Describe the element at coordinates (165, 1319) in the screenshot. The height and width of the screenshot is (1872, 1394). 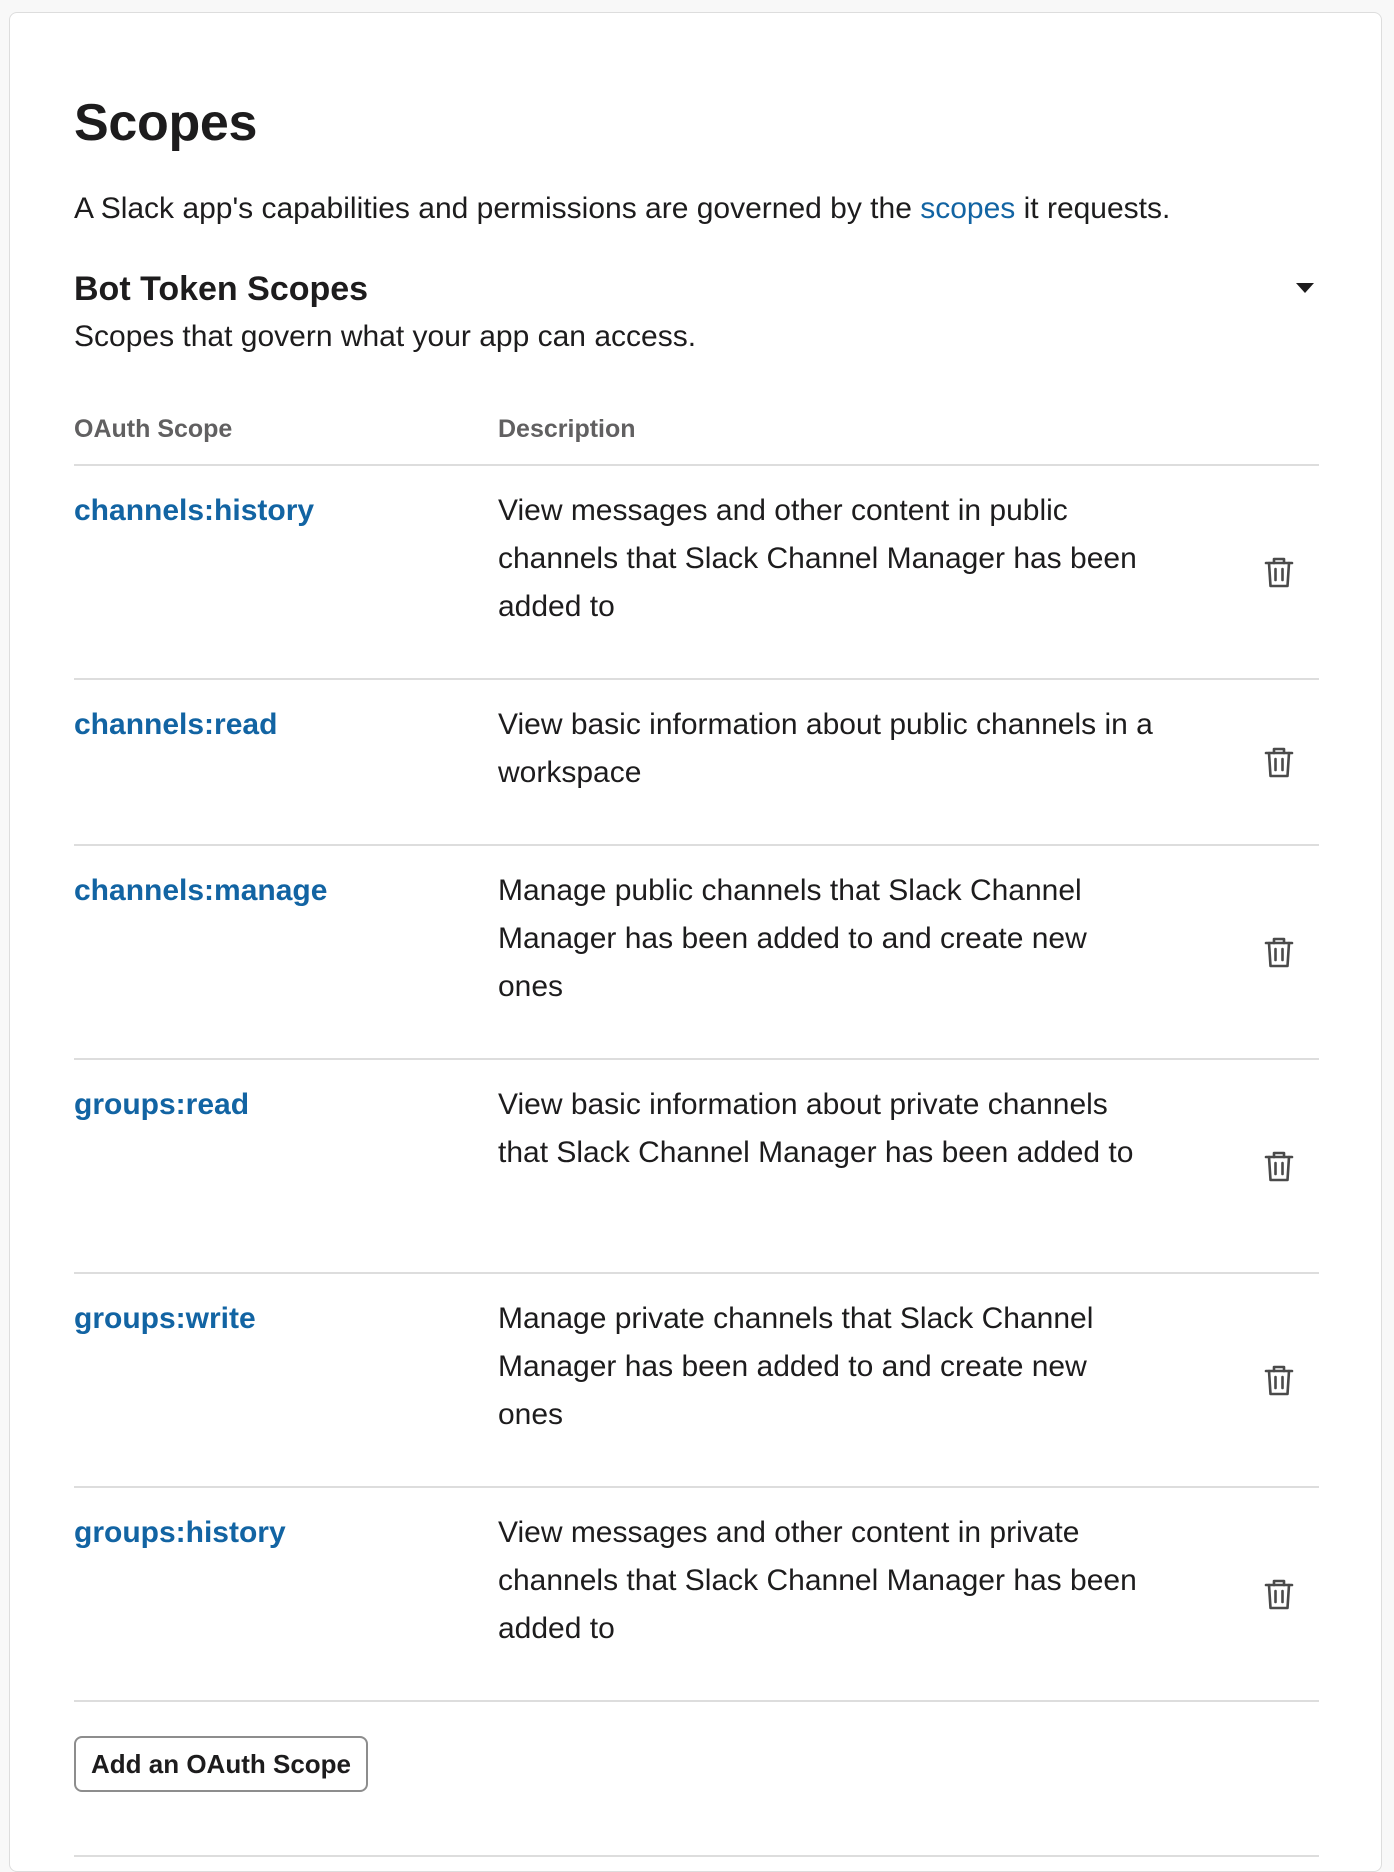
I see `scope-link: groups:write` at that location.